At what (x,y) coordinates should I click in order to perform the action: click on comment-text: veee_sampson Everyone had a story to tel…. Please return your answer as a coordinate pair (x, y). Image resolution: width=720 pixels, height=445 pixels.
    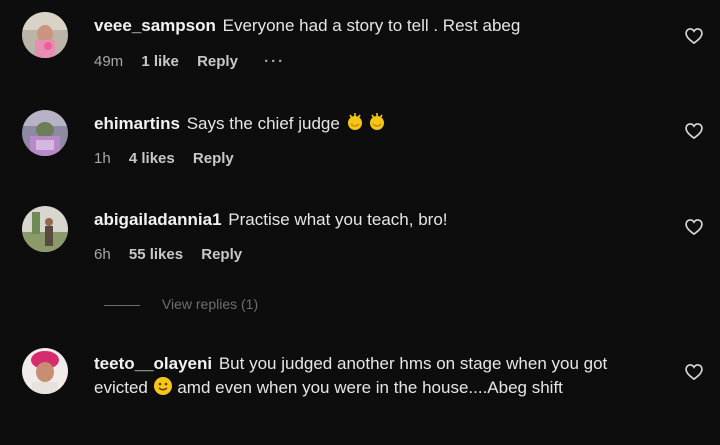
    Looking at the image, I should click on (374, 26).